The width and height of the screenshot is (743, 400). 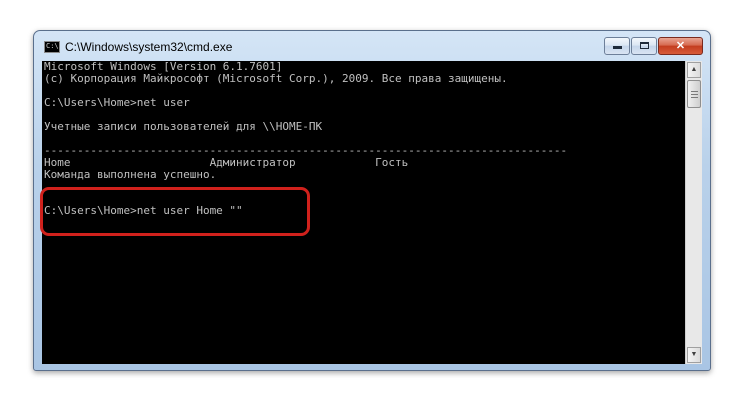 I want to click on scroll-thumb, so click(x=694, y=94).